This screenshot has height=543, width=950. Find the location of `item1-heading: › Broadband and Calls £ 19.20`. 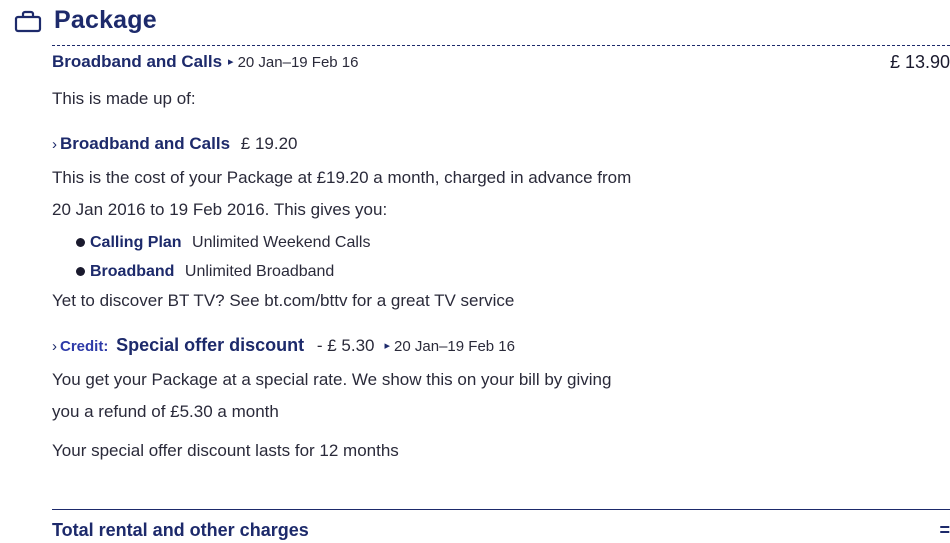

item1-heading: › Broadband and Calls £ 19.20 is located at coordinates (175, 144).